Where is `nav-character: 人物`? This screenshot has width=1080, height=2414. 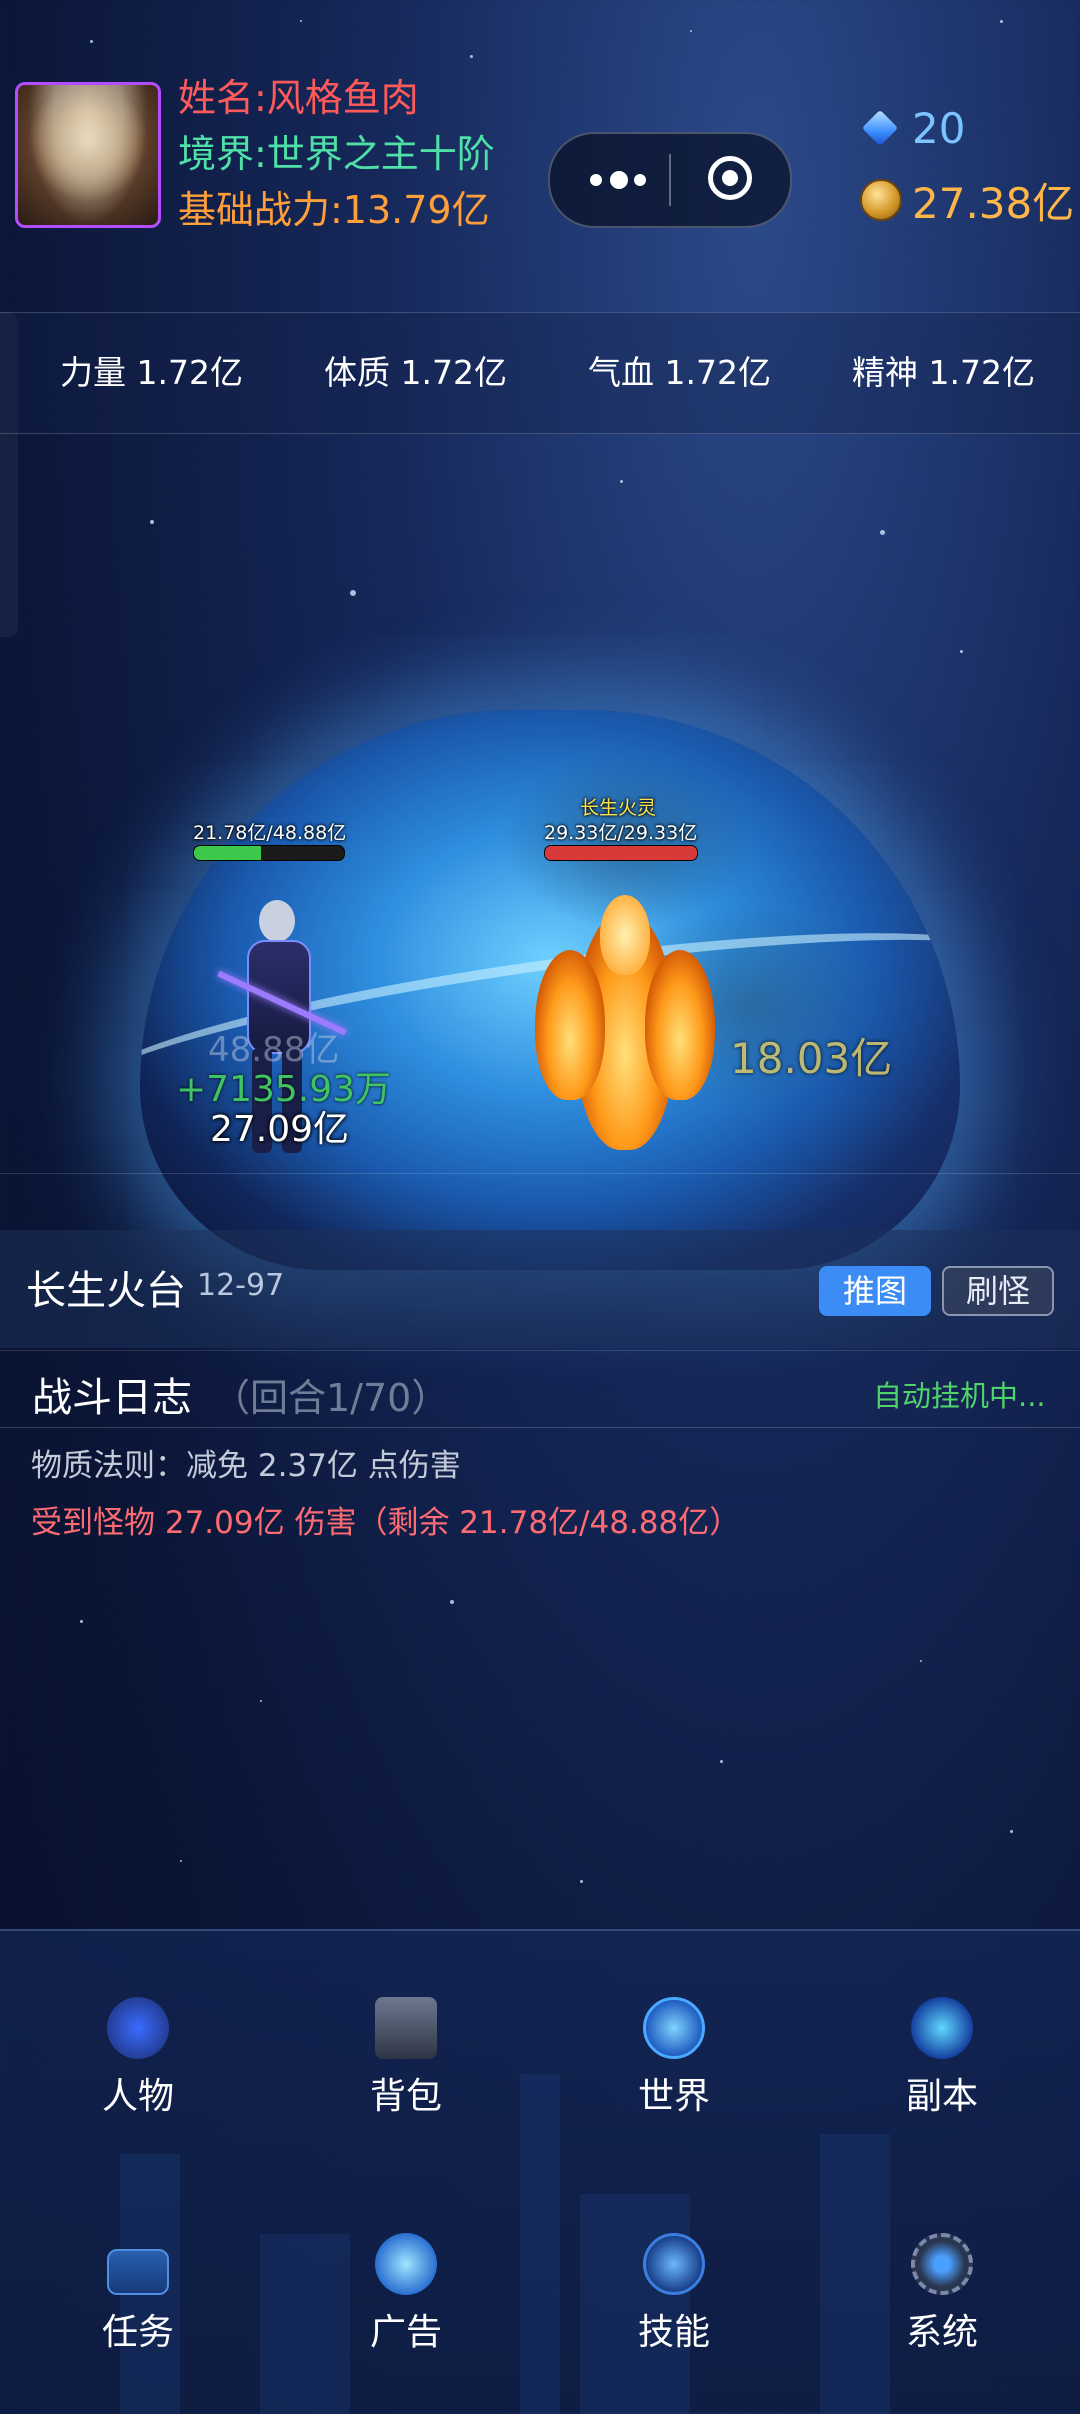
nav-character: 人物 is located at coordinates (138, 2058).